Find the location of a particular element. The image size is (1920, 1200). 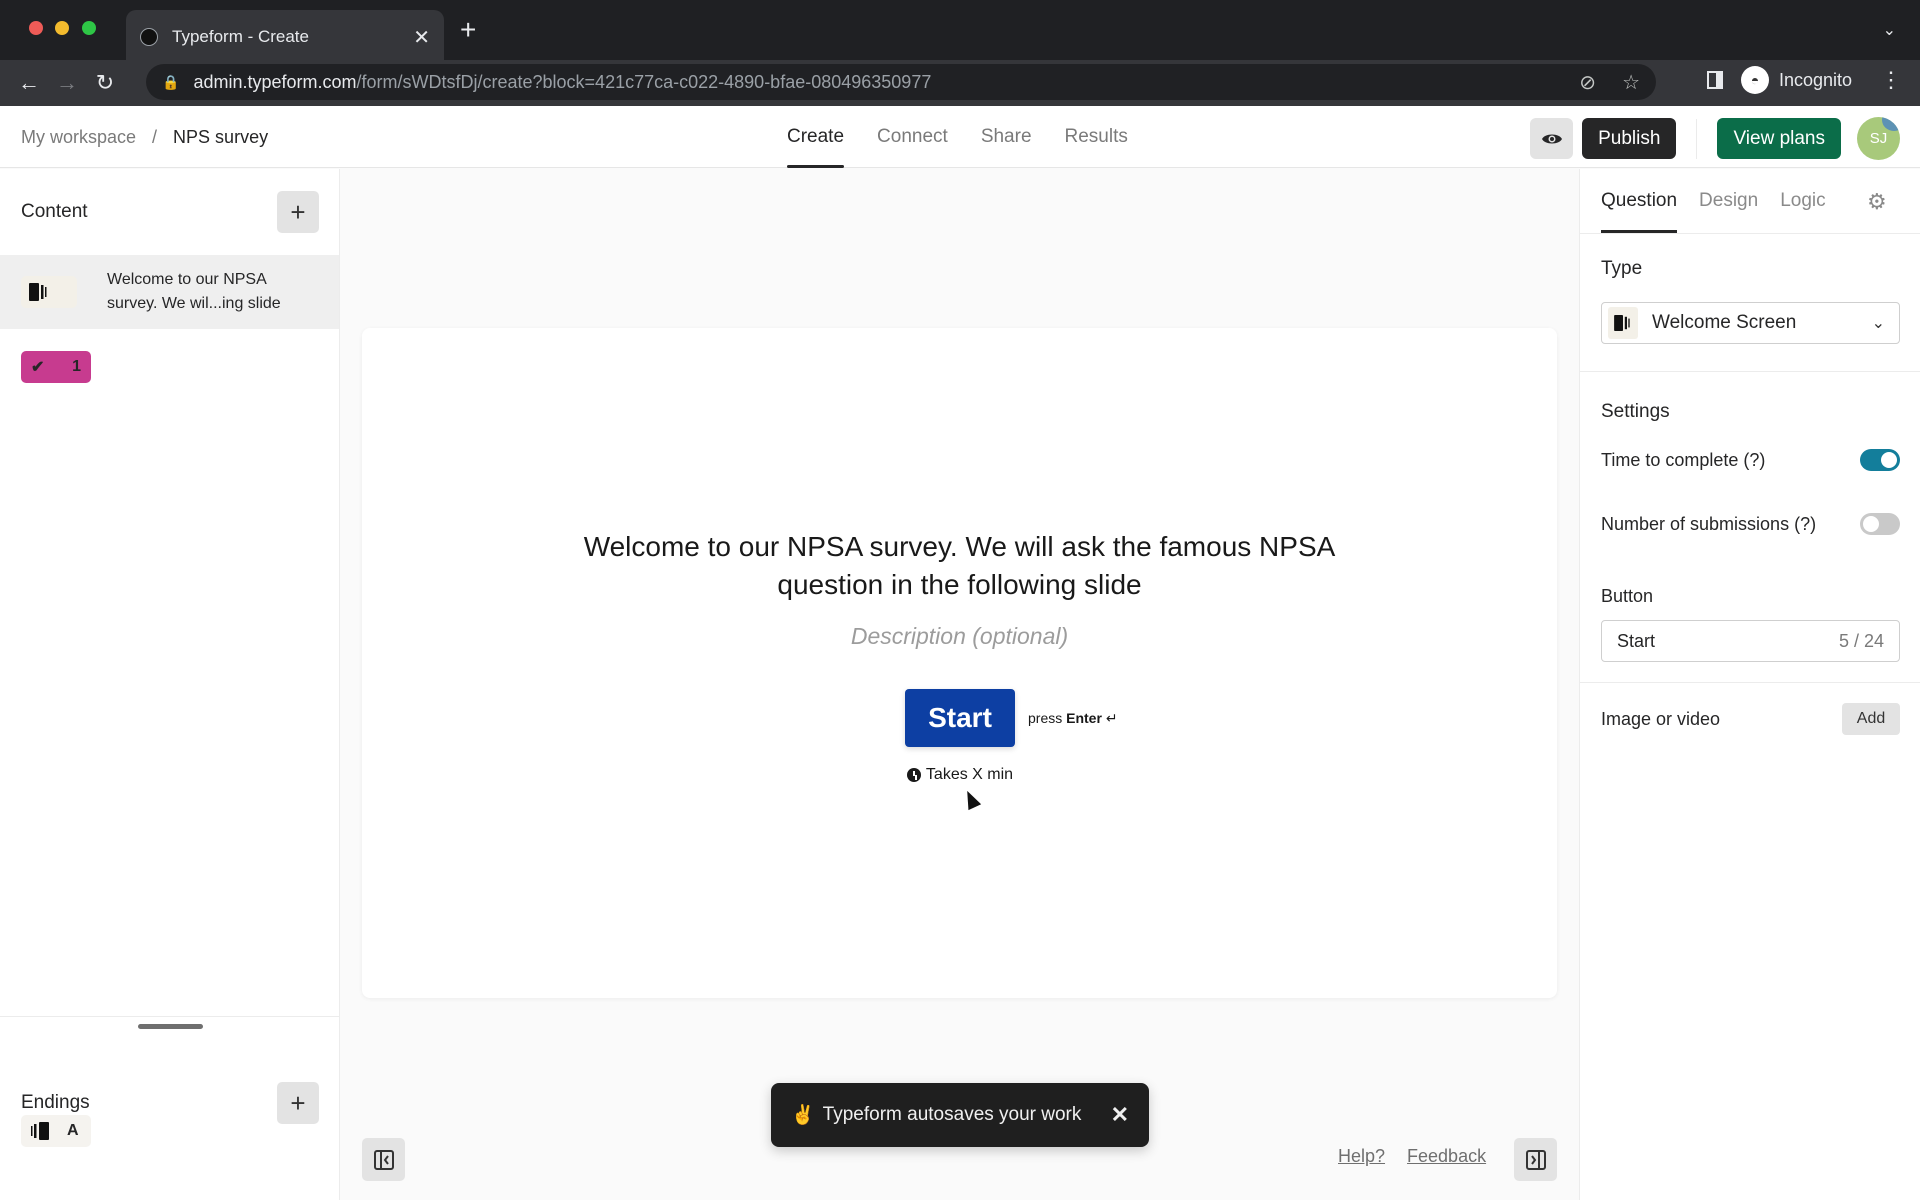

gear-icon: ⚙ is located at coordinates (1877, 202).